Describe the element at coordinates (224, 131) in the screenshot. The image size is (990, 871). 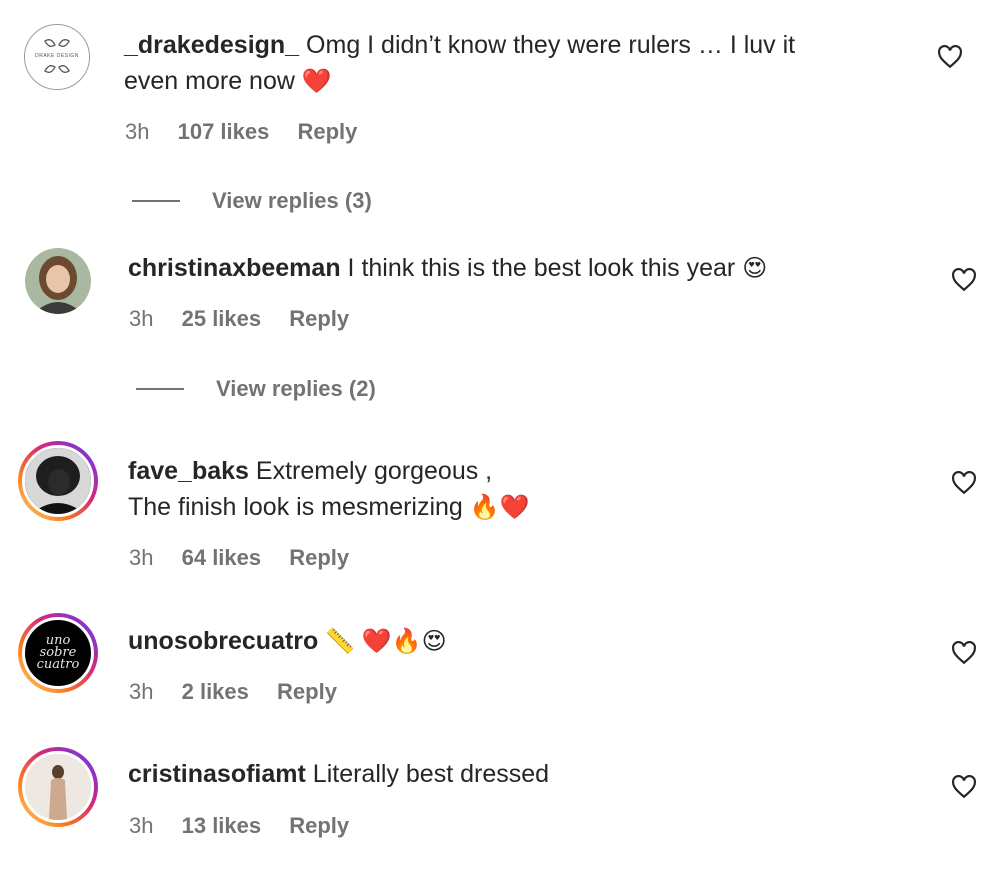
I see `comment-likes: 107 likes` at that location.